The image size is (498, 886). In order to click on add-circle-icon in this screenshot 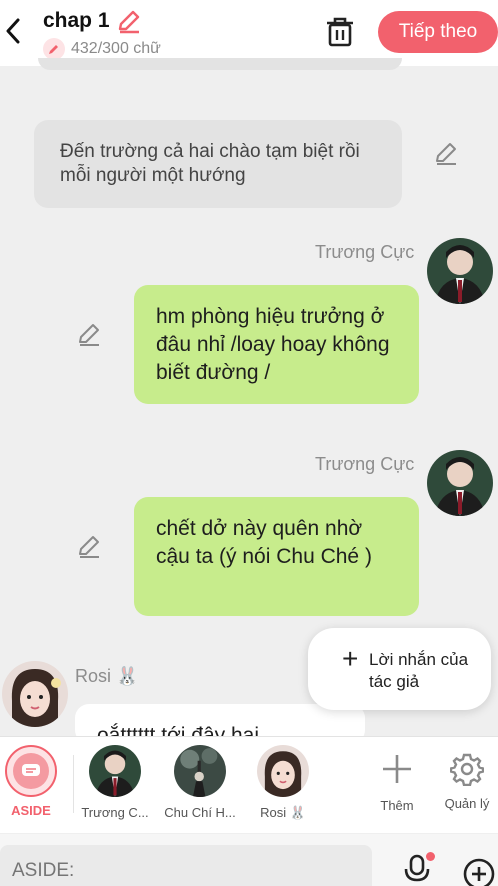, I will do `click(479, 872)`.